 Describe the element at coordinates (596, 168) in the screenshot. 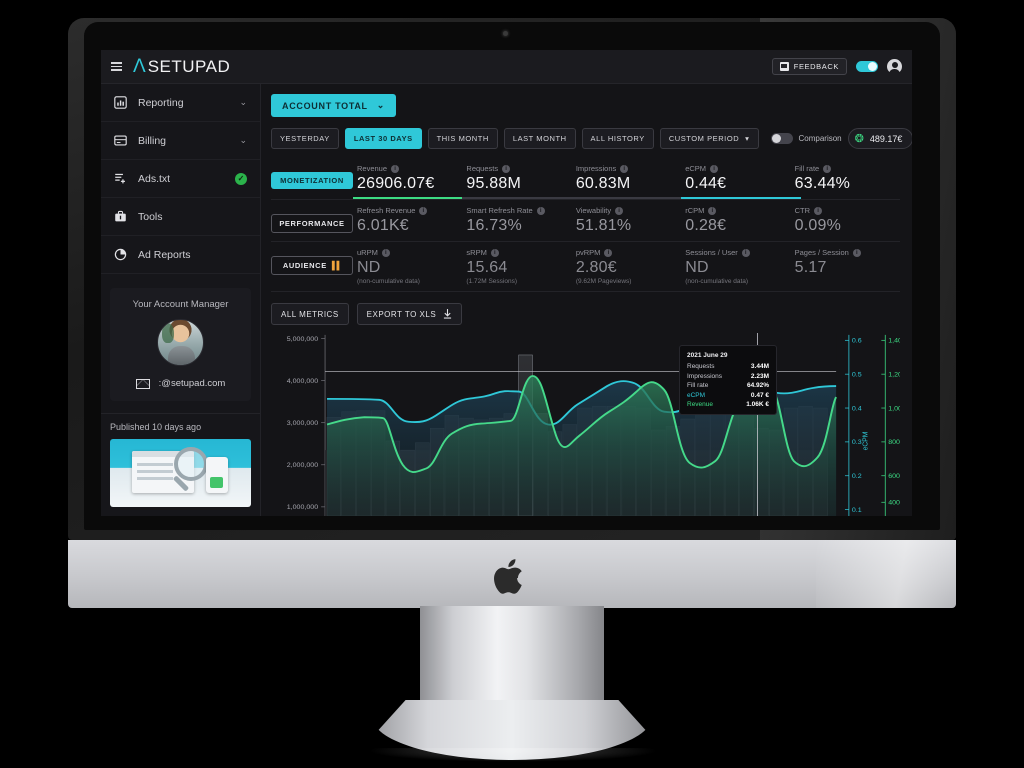

I see `metric-label: Impressions` at that location.